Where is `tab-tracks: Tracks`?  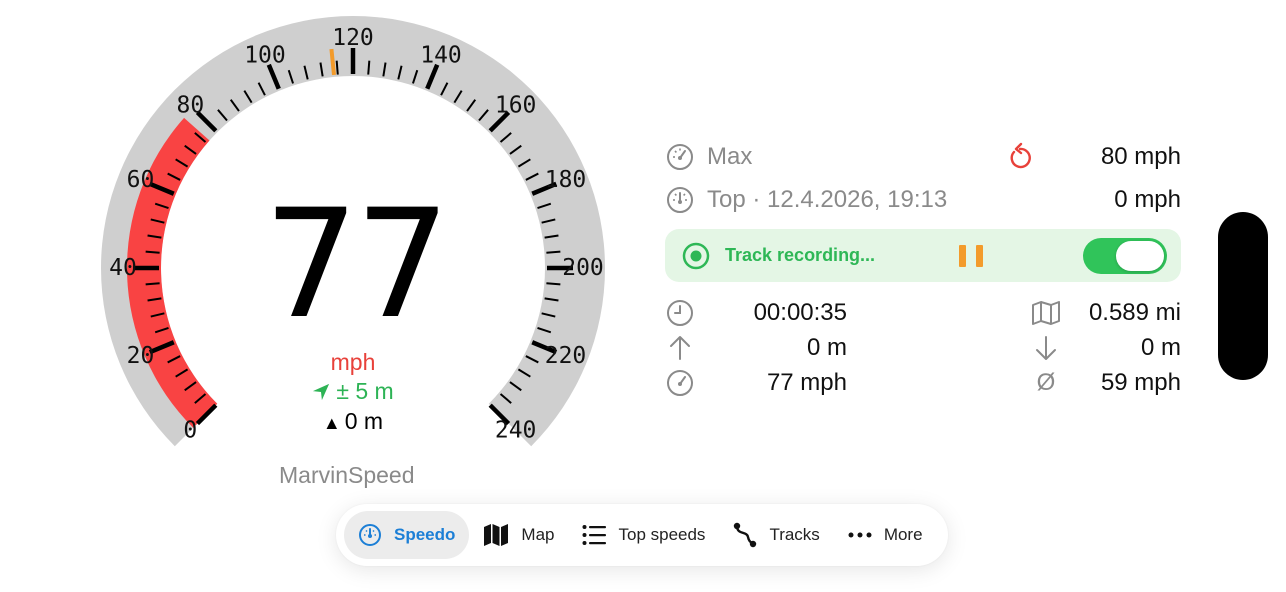
tab-tracks: Tracks is located at coordinates (776, 535).